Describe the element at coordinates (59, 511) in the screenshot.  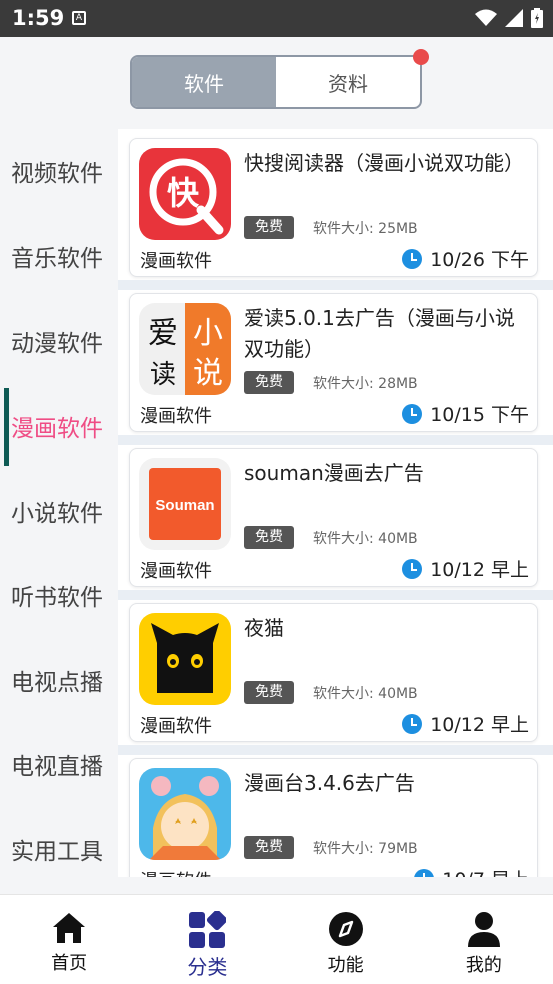
I see `sidebar-item-novels: 小说软件` at that location.